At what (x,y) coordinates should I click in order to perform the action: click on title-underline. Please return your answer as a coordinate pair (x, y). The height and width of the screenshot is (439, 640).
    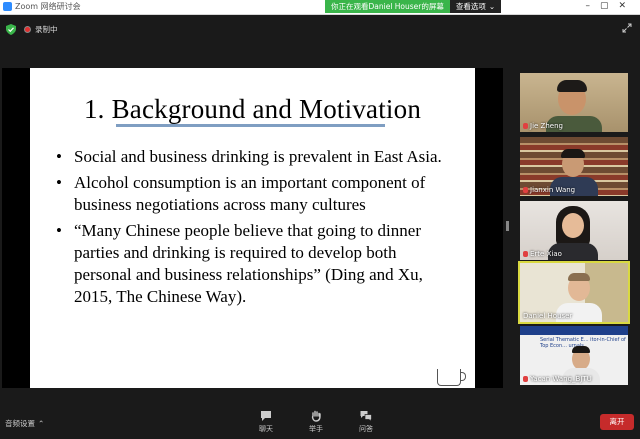
    Looking at the image, I should click on (250, 125).